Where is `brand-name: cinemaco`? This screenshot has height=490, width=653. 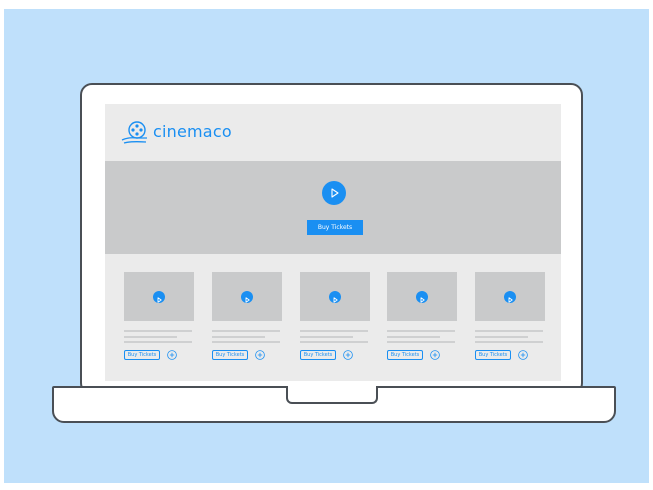 brand-name: cinemaco is located at coordinates (192, 131).